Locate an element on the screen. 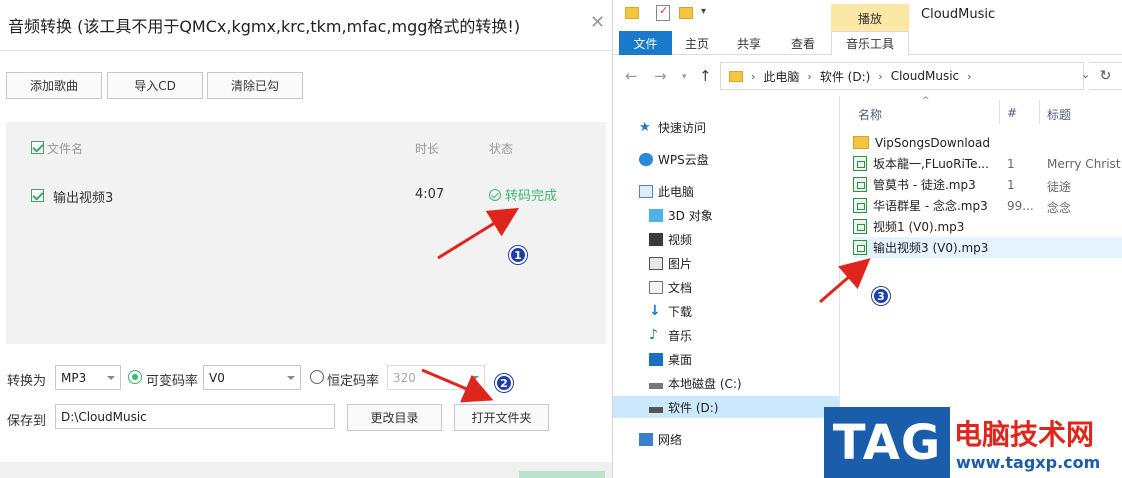 This screenshot has width=1122, height=478. file-number: 1 is located at coordinates (1011, 164).